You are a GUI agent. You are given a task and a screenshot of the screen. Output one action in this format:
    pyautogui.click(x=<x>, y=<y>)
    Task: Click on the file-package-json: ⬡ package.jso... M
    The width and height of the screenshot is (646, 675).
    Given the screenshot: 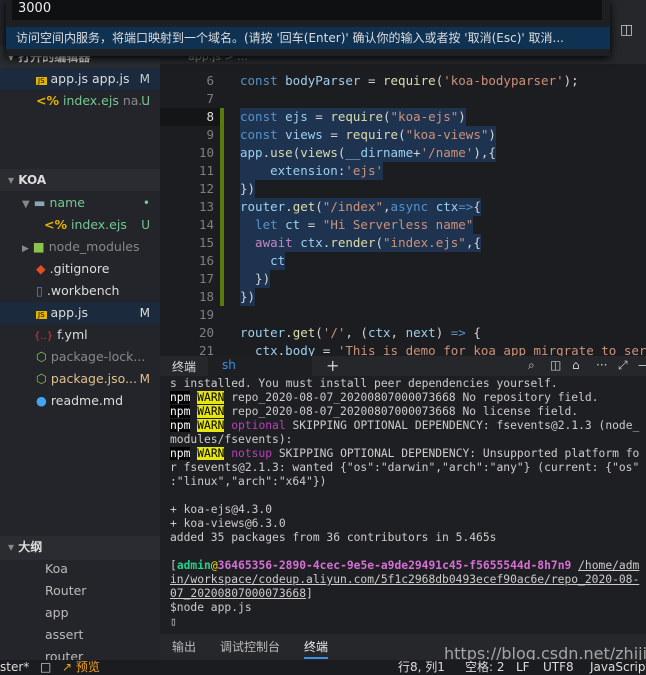 What is the action you would take?
    pyautogui.click(x=80, y=379)
    